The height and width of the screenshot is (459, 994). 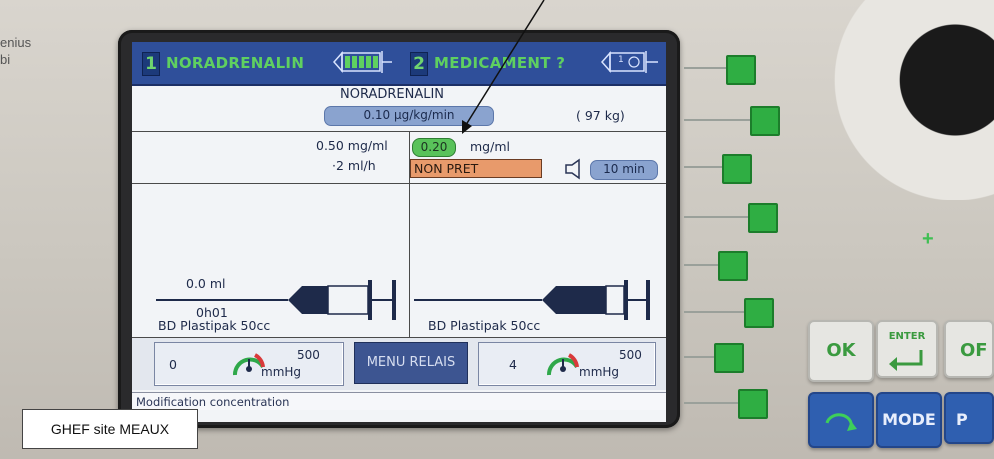 What do you see at coordinates (969, 349) in the screenshot?
I see `off-button: OF` at bounding box center [969, 349].